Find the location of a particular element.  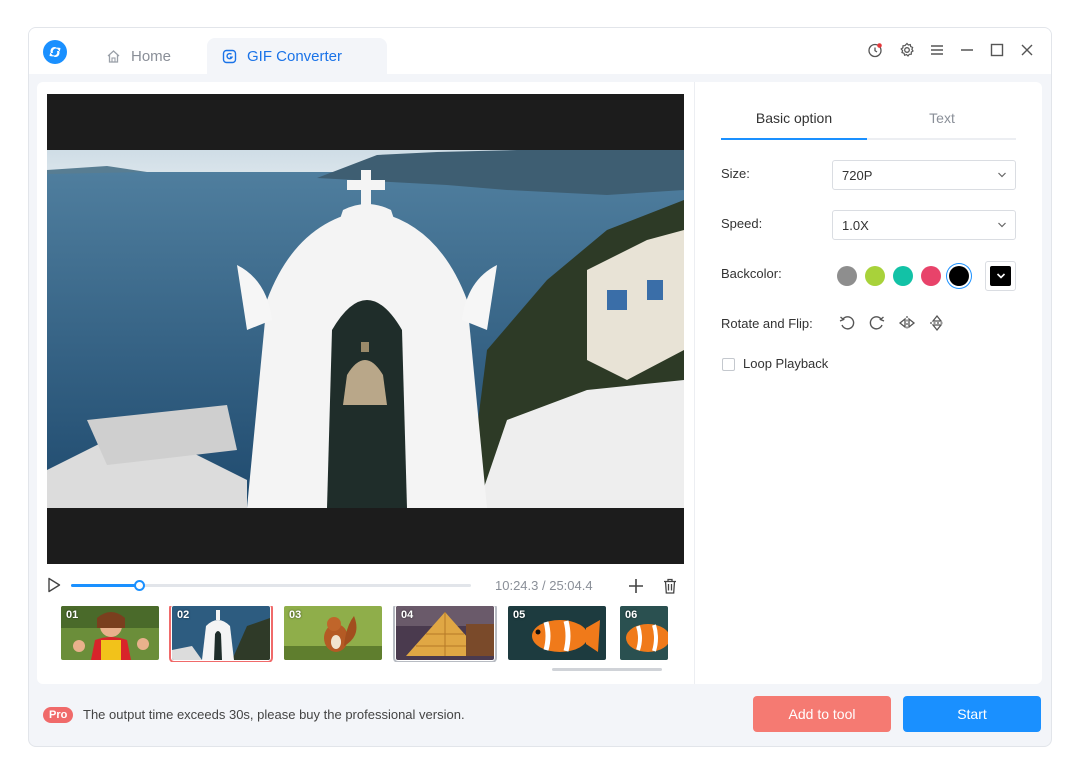

history-icon is located at coordinates (875, 50).